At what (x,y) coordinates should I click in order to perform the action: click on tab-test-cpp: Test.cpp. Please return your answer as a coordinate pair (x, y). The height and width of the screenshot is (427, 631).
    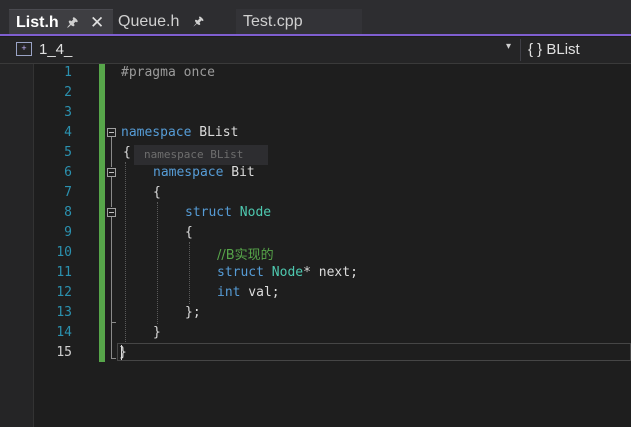
    Looking at the image, I should click on (299, 21).